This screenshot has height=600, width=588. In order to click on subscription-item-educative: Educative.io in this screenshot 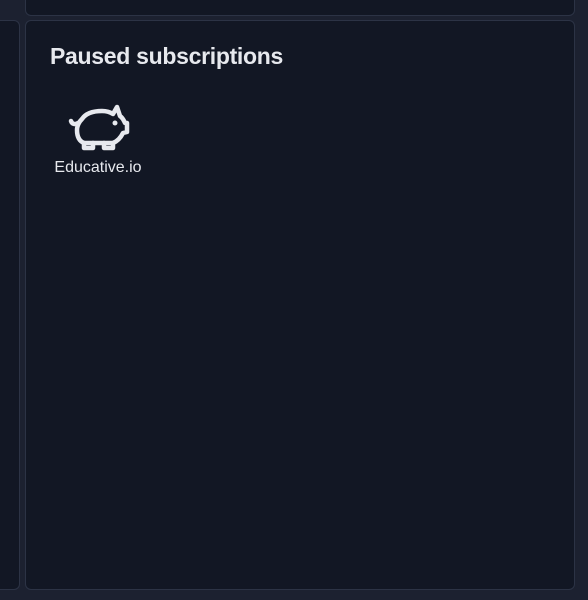, I will do `click(98, 139)`.